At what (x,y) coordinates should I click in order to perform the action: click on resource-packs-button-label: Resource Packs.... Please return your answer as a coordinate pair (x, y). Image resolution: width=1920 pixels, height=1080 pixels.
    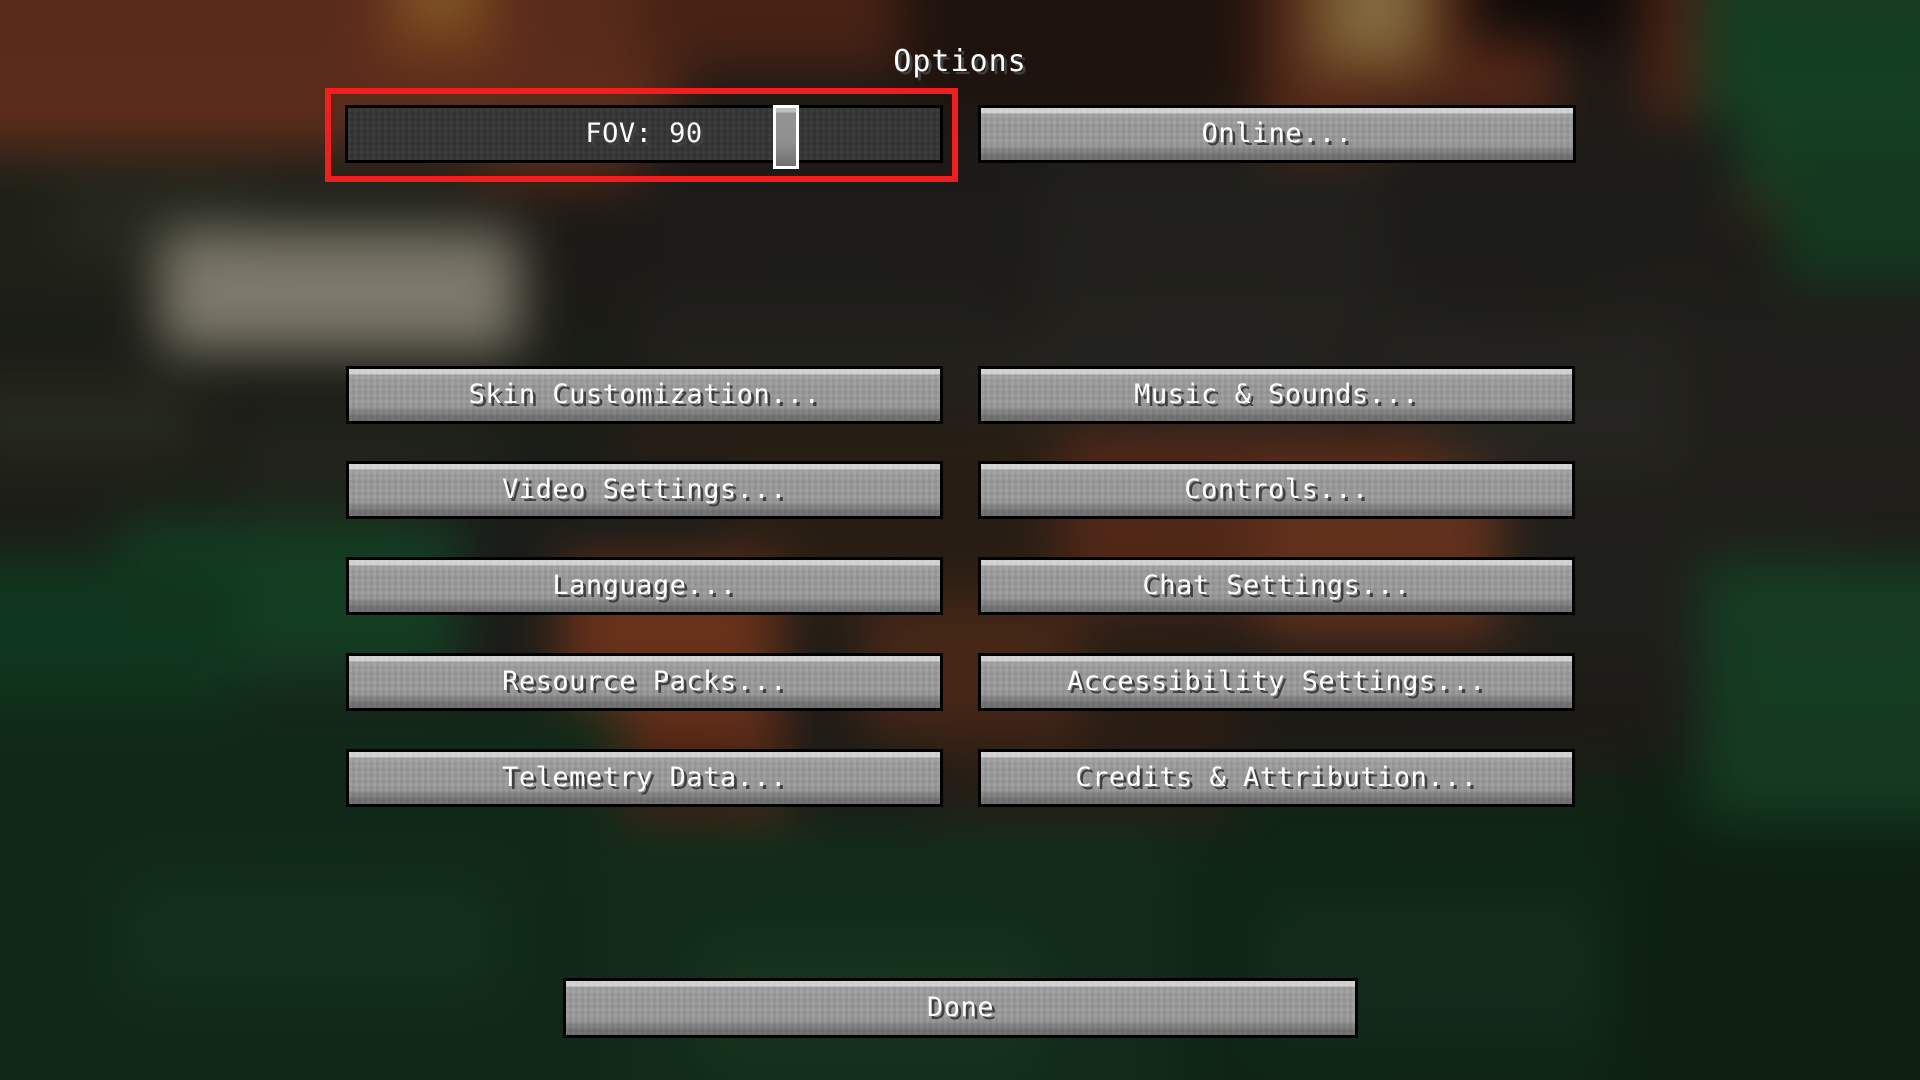
    Looking at the image, I should click on (644, 681).